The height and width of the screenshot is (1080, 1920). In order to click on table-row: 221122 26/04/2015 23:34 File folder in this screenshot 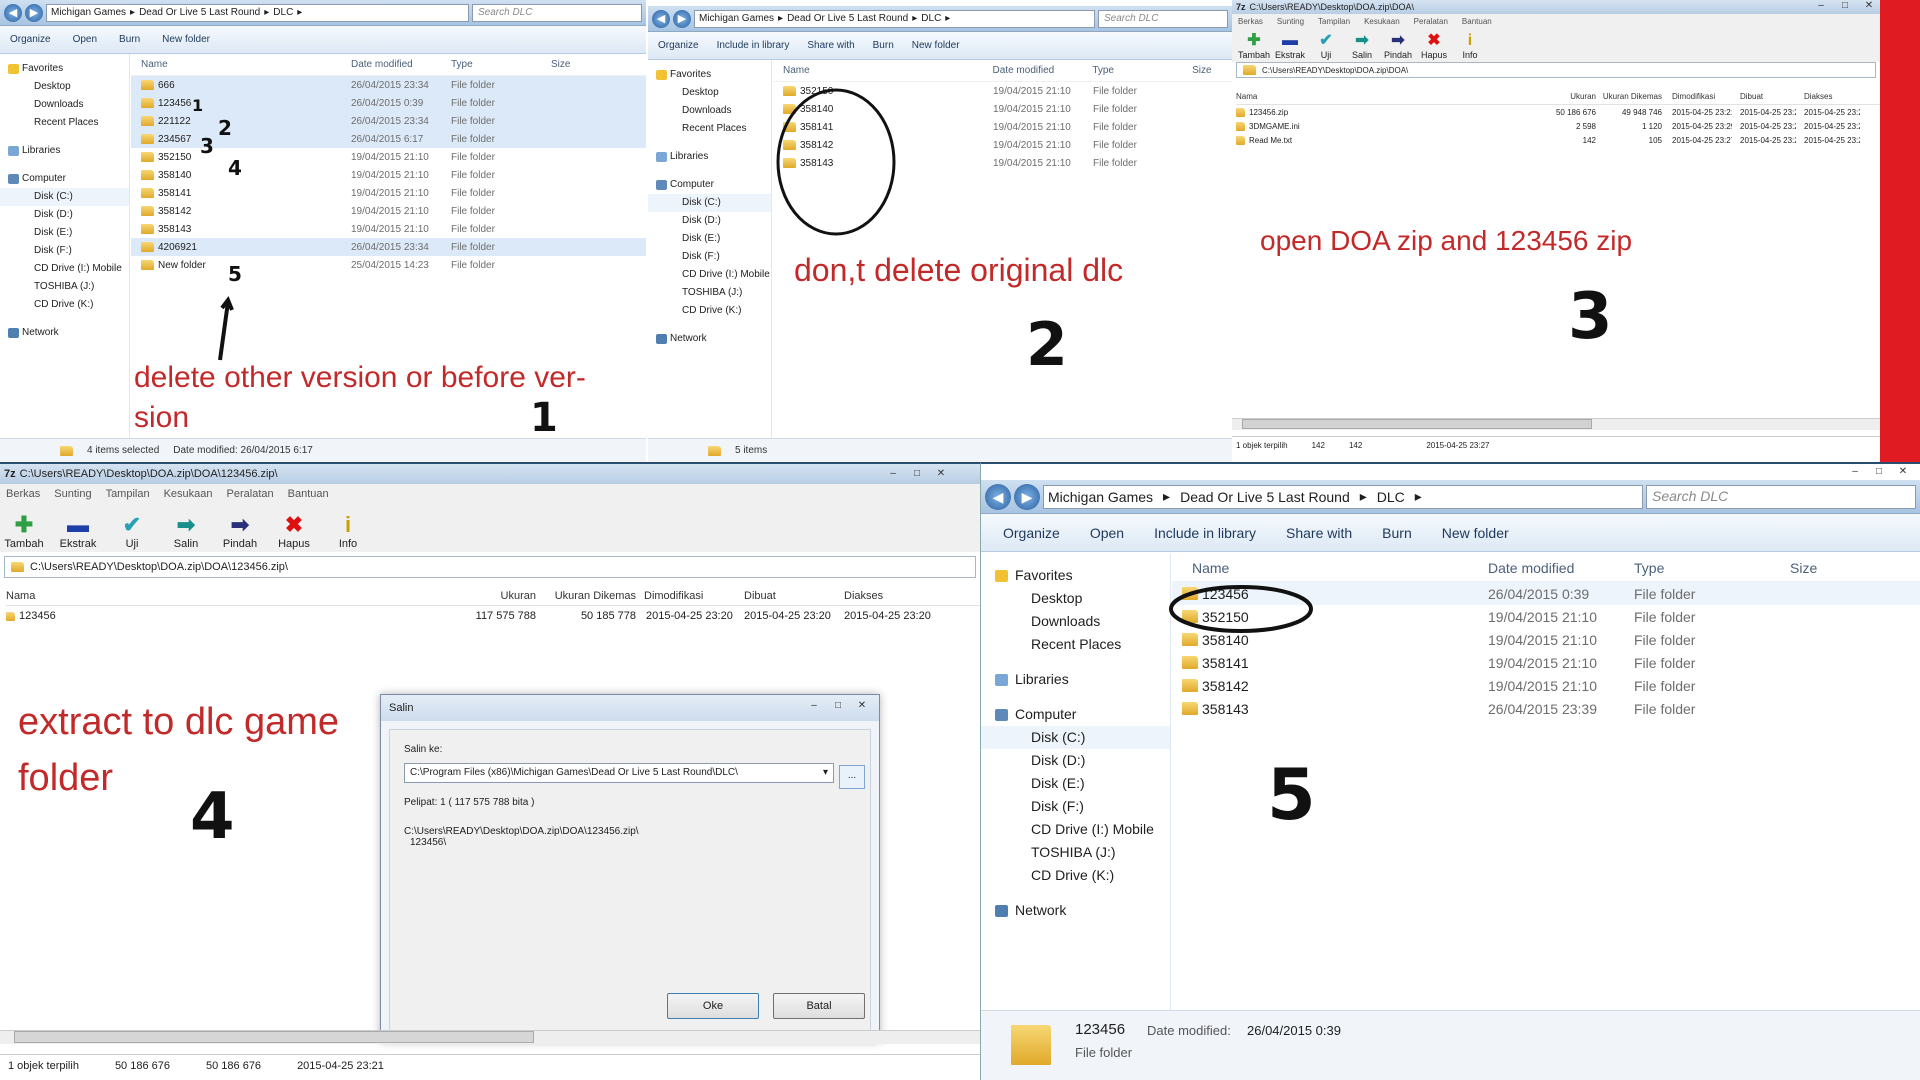, I will do `click(388, 121)`.